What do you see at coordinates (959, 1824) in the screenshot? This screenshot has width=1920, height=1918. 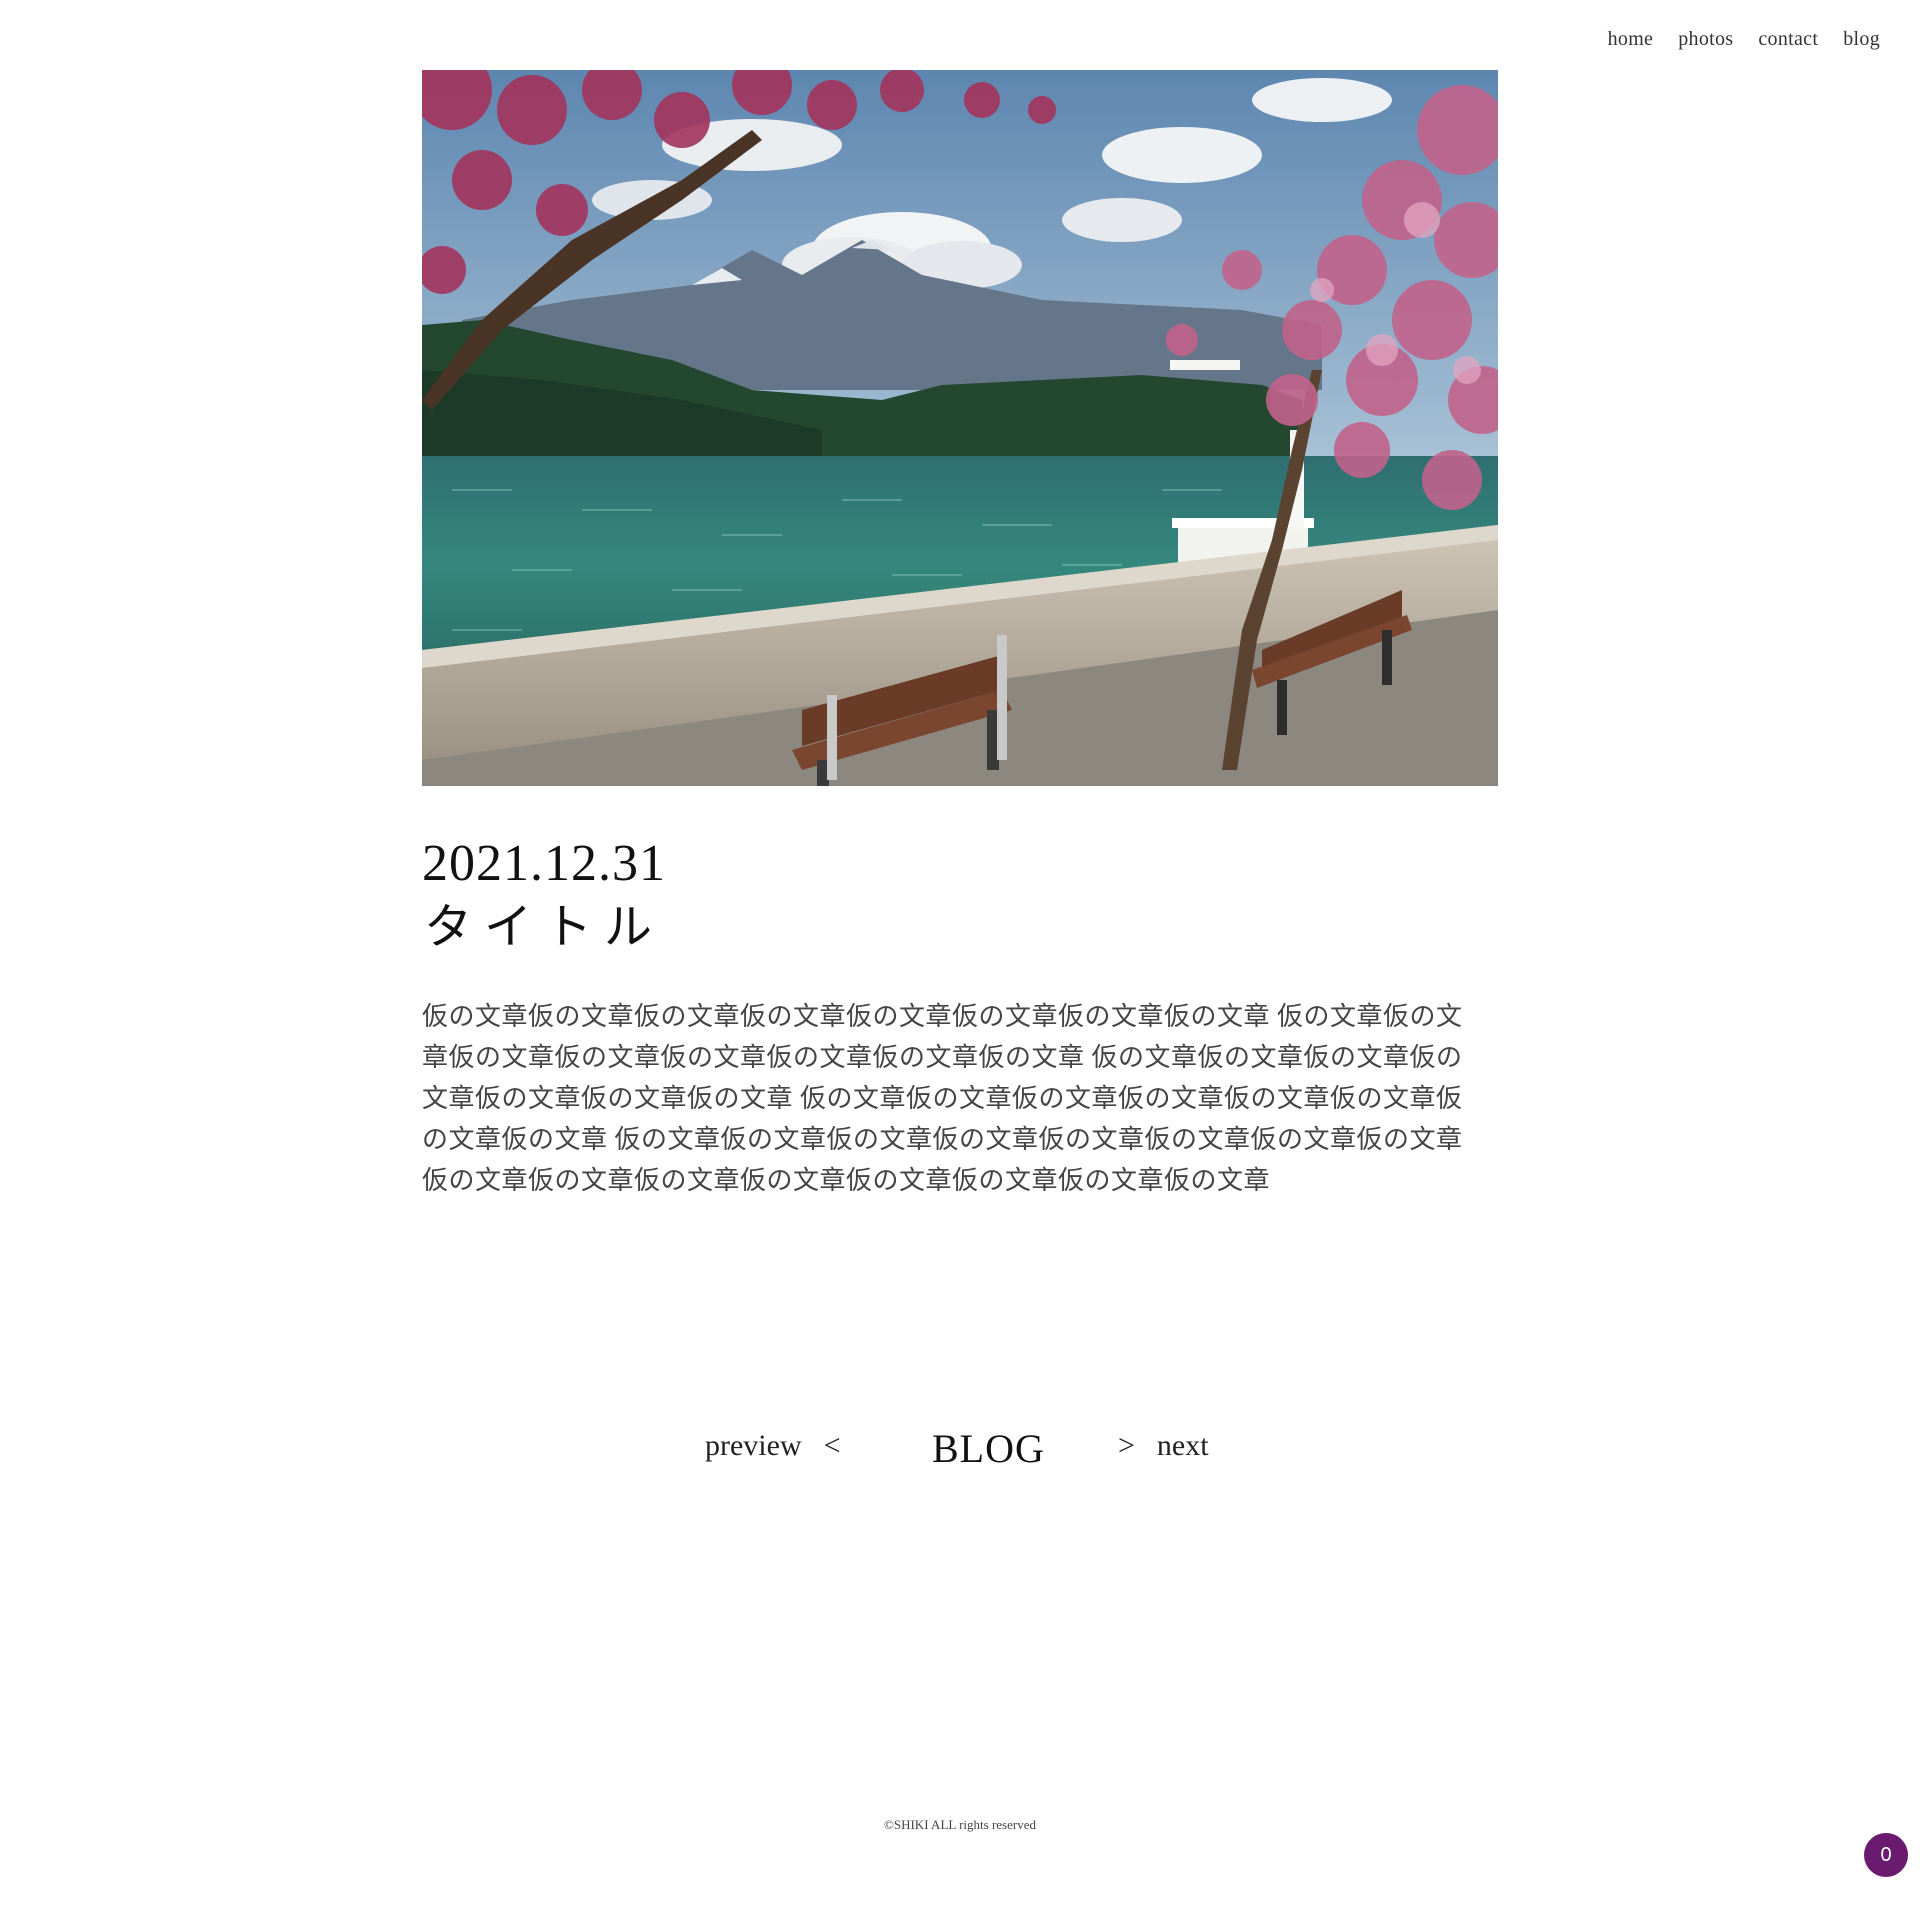 I see `footer-copyright: ©SHIKI ALL rights reserved` at bounding box center [959, 1824].